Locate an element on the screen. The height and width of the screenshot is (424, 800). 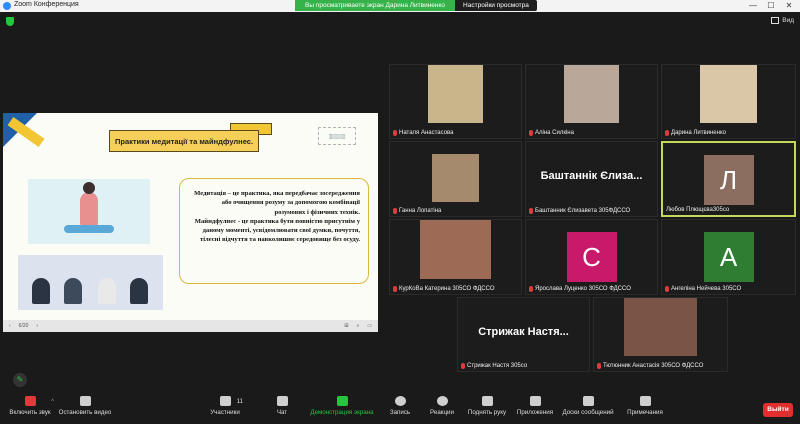
group-meditation-illustration is located at coordinates (90, 282).